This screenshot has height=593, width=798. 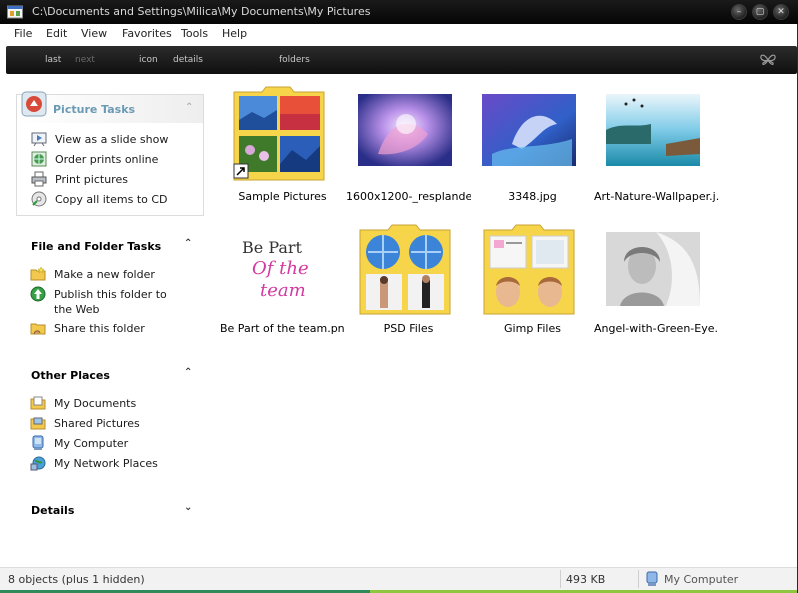 I want to click on place-label: My Network Places, so click(x=106, y=463).